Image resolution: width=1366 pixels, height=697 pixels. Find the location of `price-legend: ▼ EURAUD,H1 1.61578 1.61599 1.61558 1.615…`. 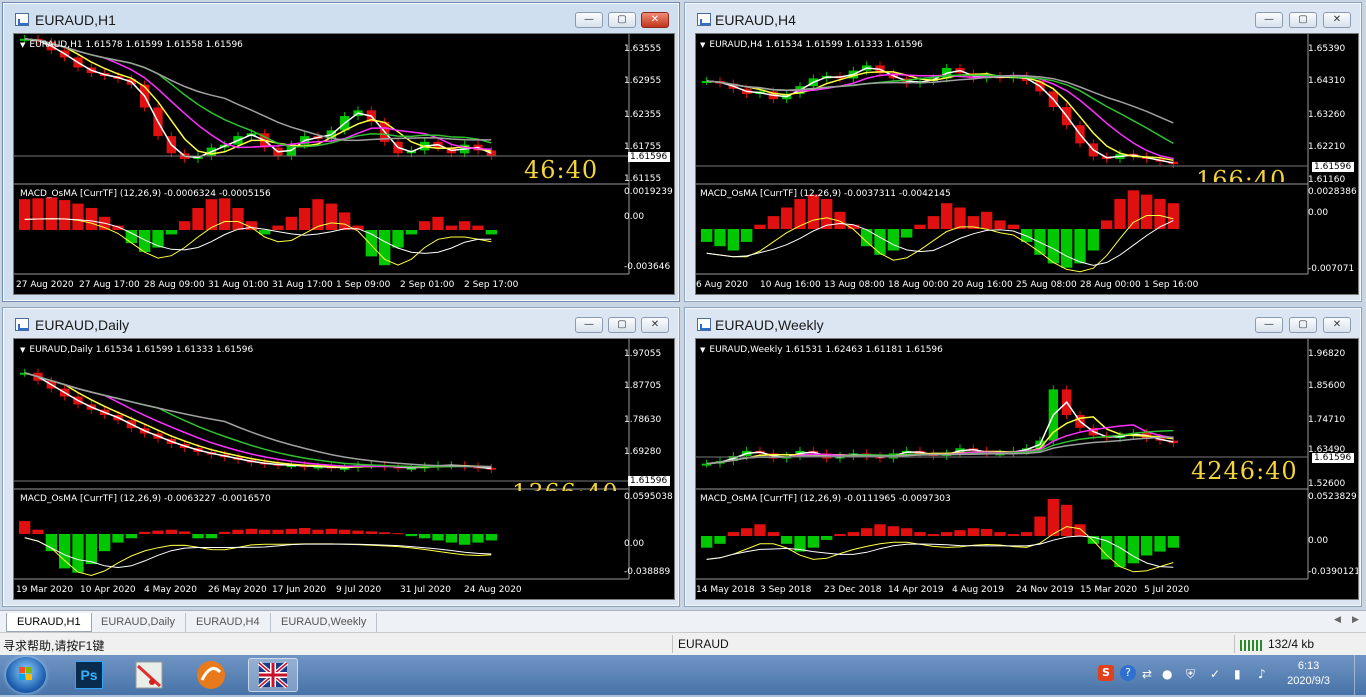

price-legend: ▼ EURAUD,H1 1.61578 1.61599 1.61558 1.615… is located at coordinates (131, 45).